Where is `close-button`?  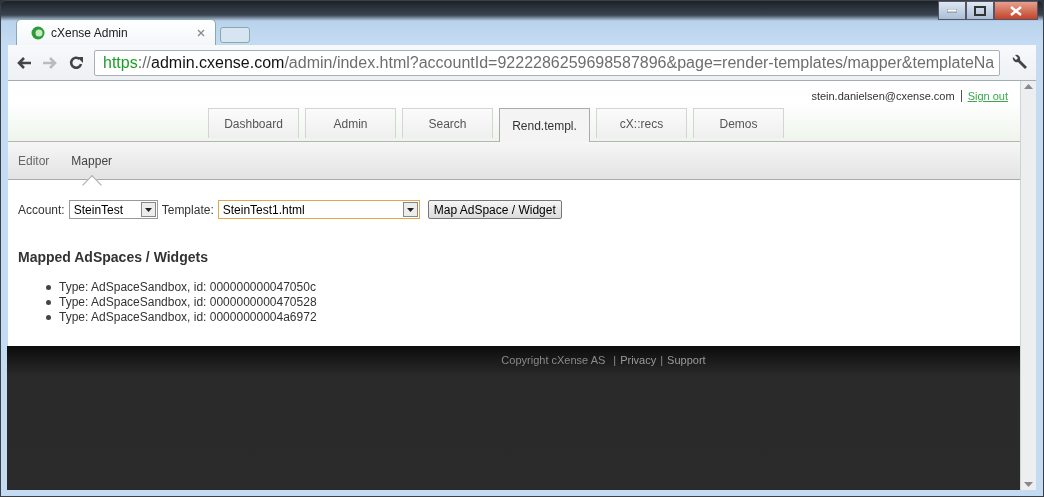
close-button is located at coordinates (1016, 10).